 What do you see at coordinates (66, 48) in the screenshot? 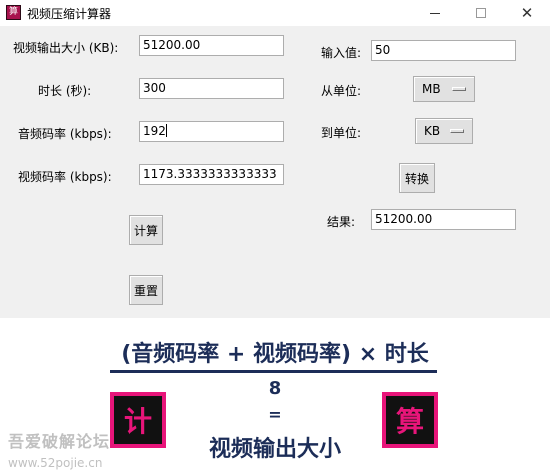
I see `video-size-label: 视频输出大小 (KB):` at bounding box center [66, 48].